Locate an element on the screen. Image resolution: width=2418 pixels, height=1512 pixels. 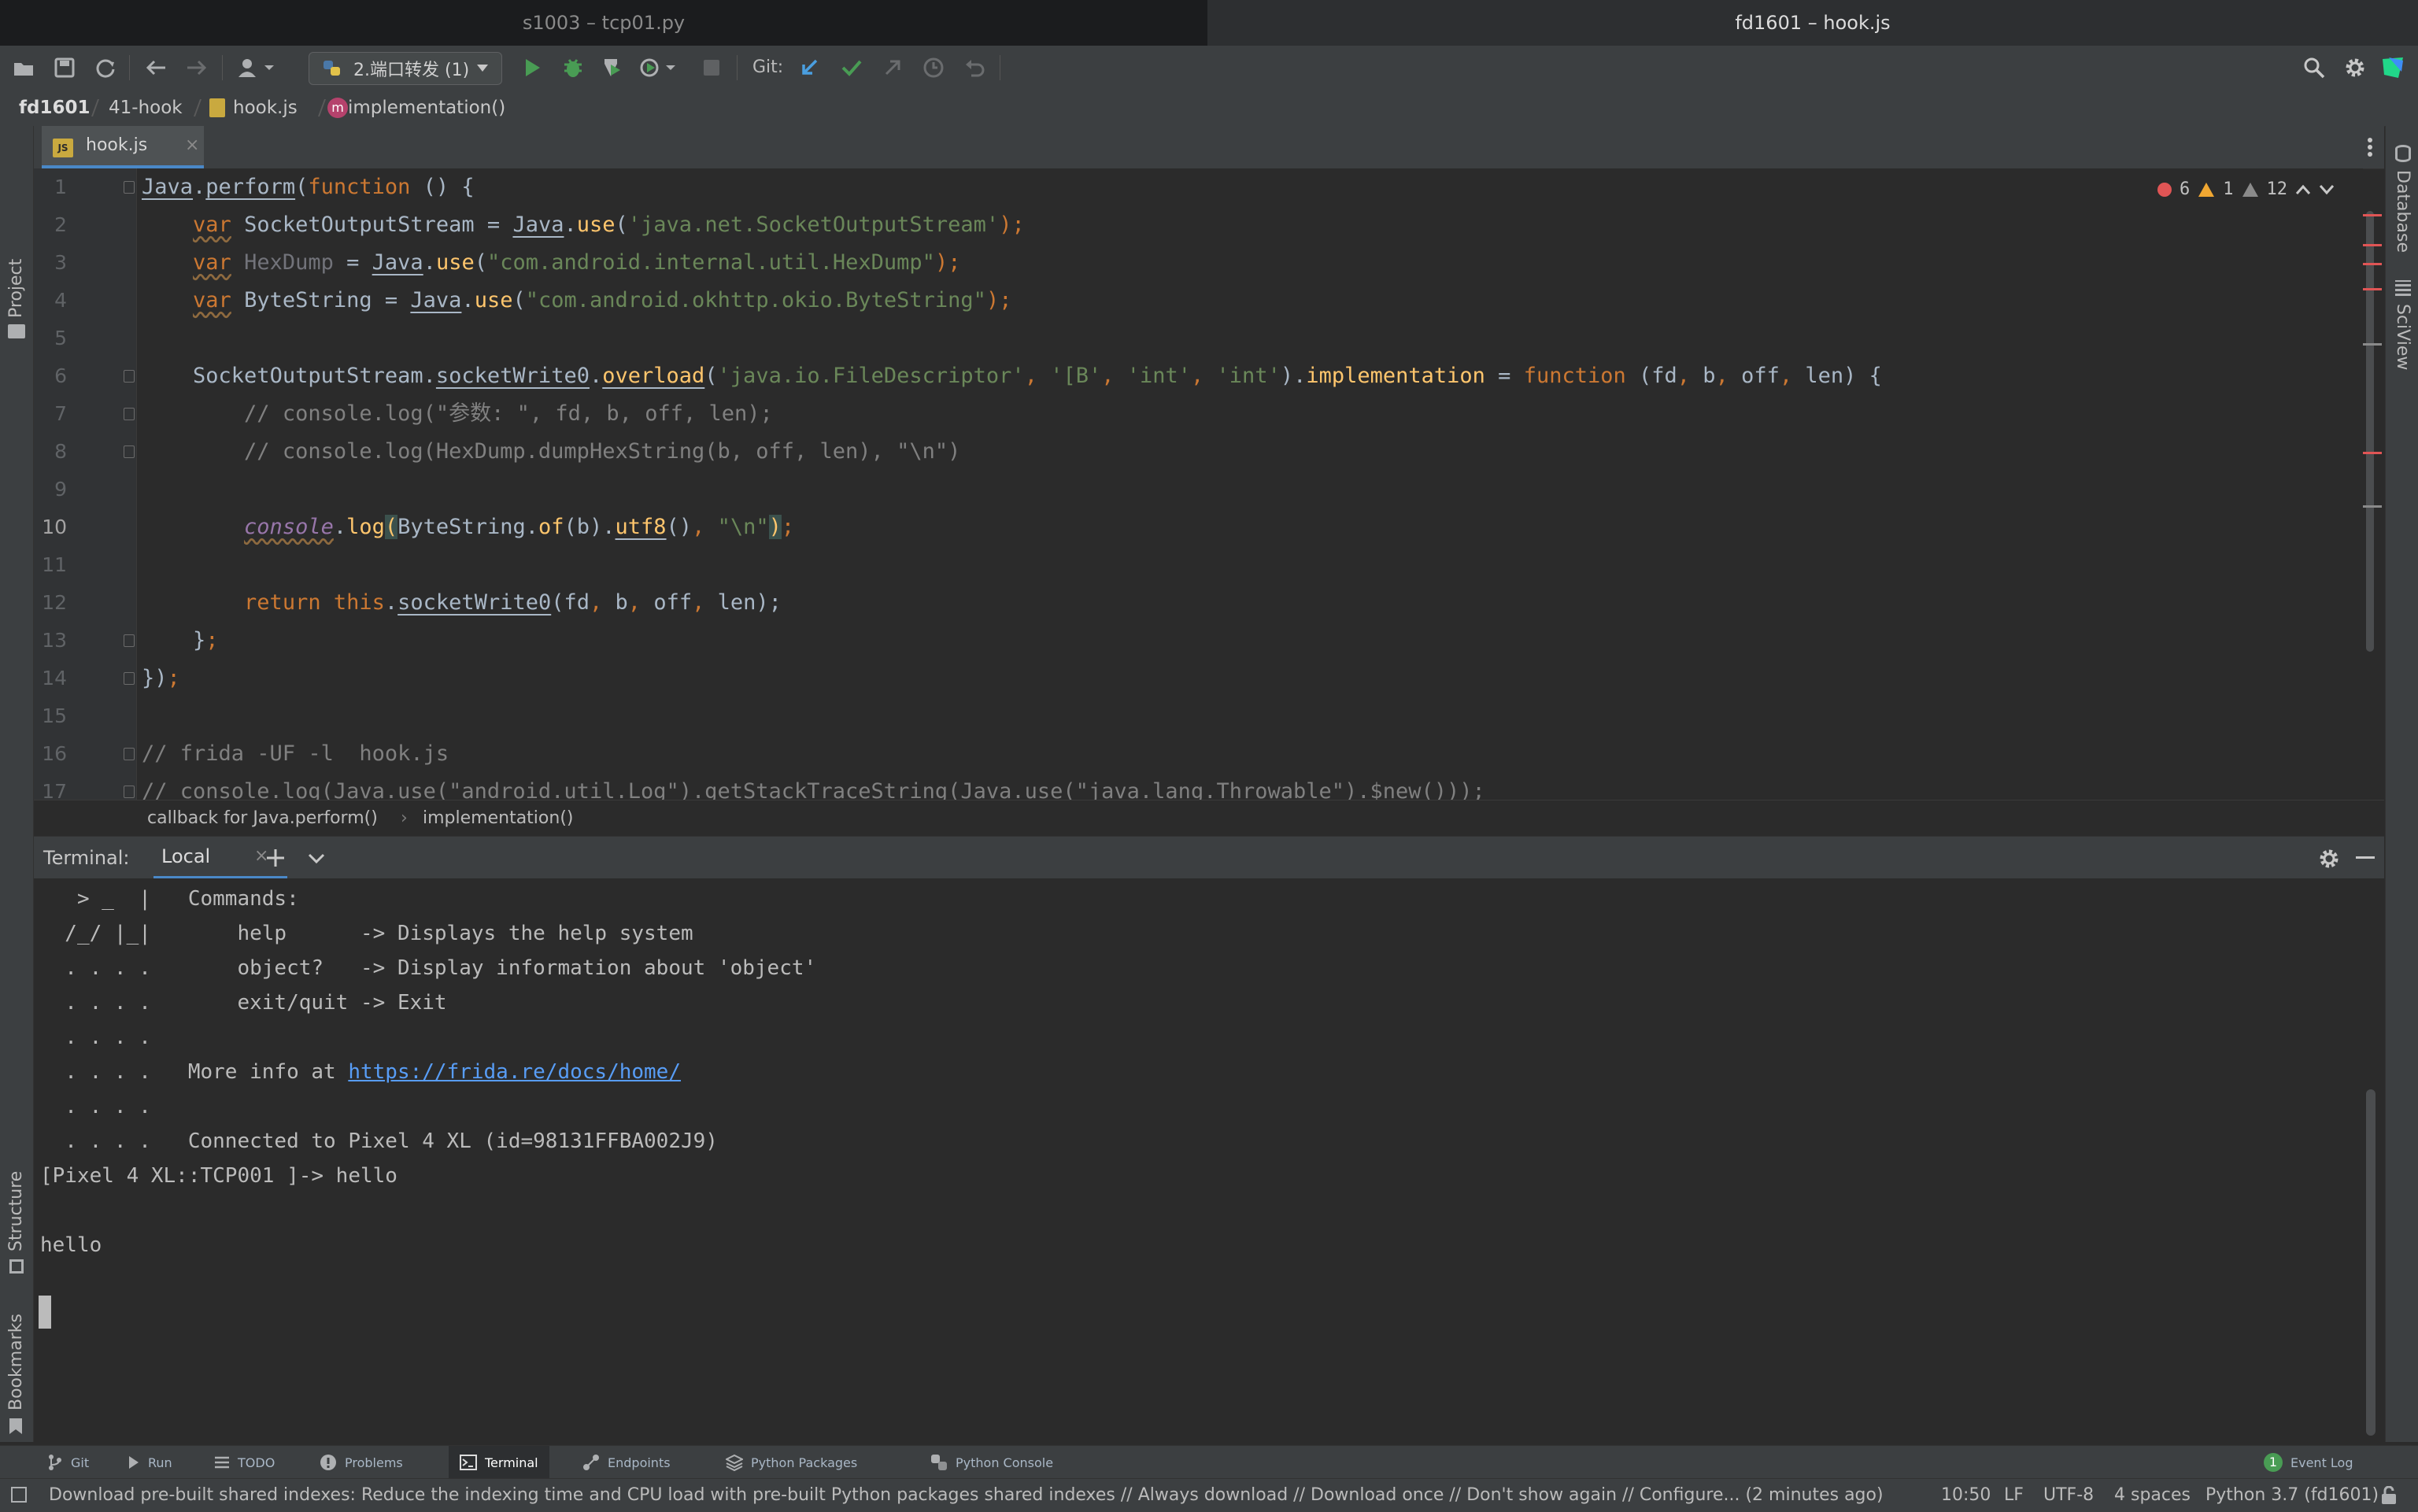
tool-tab-todo: TODO is located at coordinates (244, 1463).